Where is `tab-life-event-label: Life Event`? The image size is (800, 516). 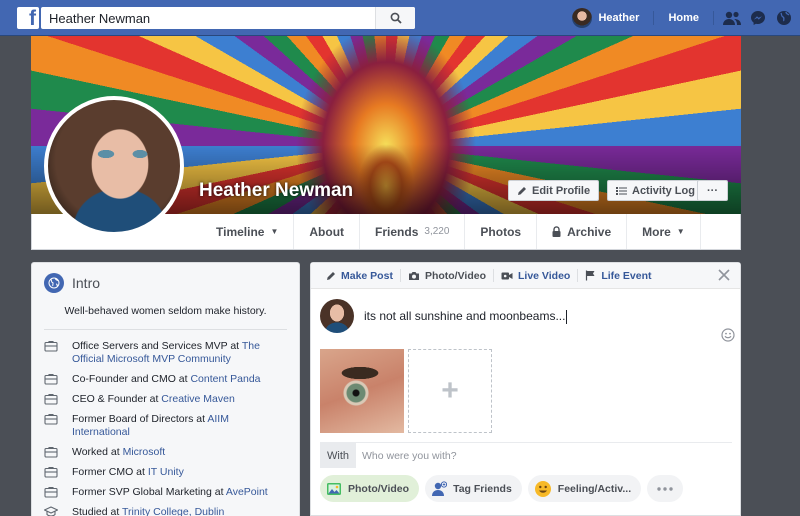
tab-life-event-label: Life Event is located at coordinates (626, 275).